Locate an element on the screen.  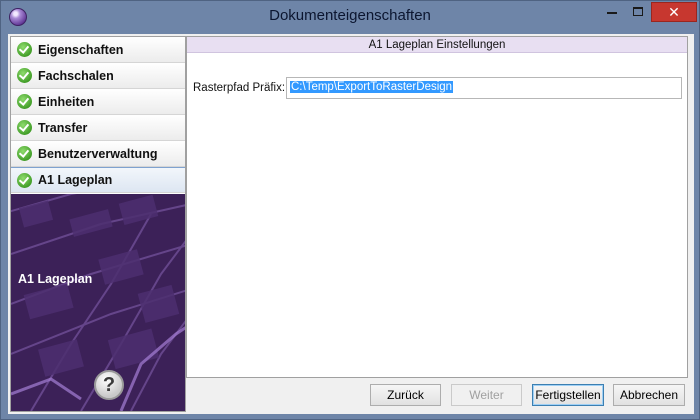
minimize-icon is located at coordinates (612, 13).